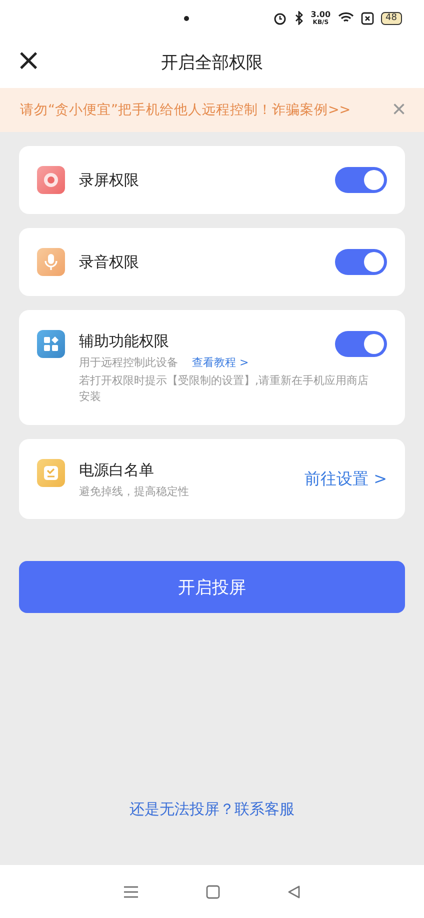 The height and width of the screenshot is (918, 424). I want to click on home-icon, so click(213, 891).